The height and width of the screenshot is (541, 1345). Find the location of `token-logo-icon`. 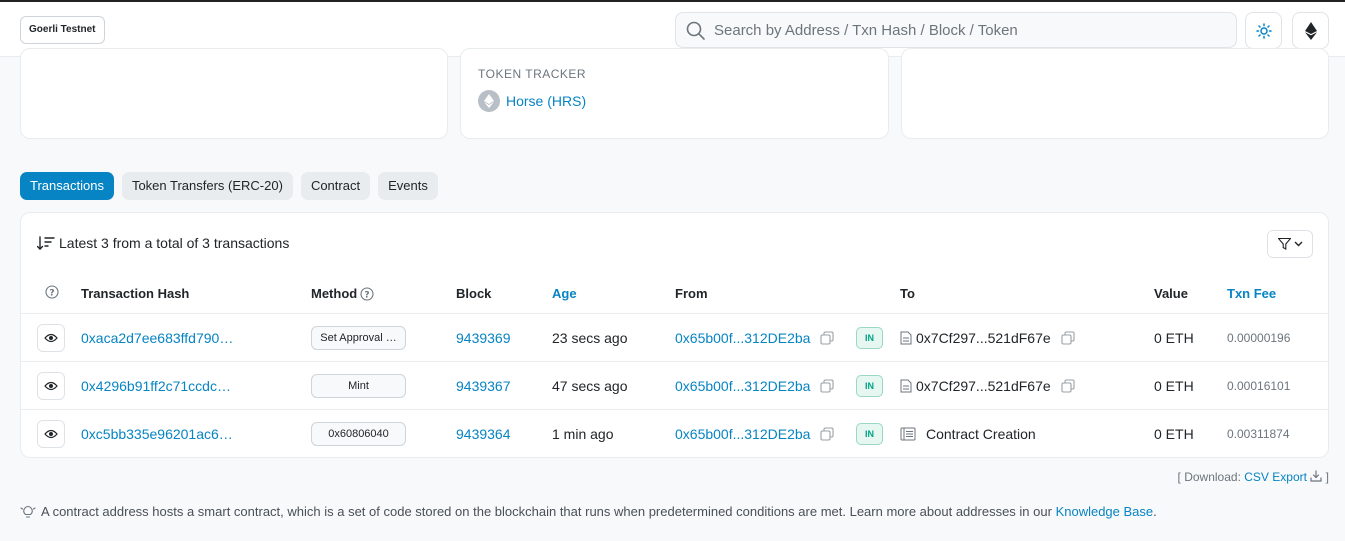

token-logo-icon is located at coordinates (489, 101).